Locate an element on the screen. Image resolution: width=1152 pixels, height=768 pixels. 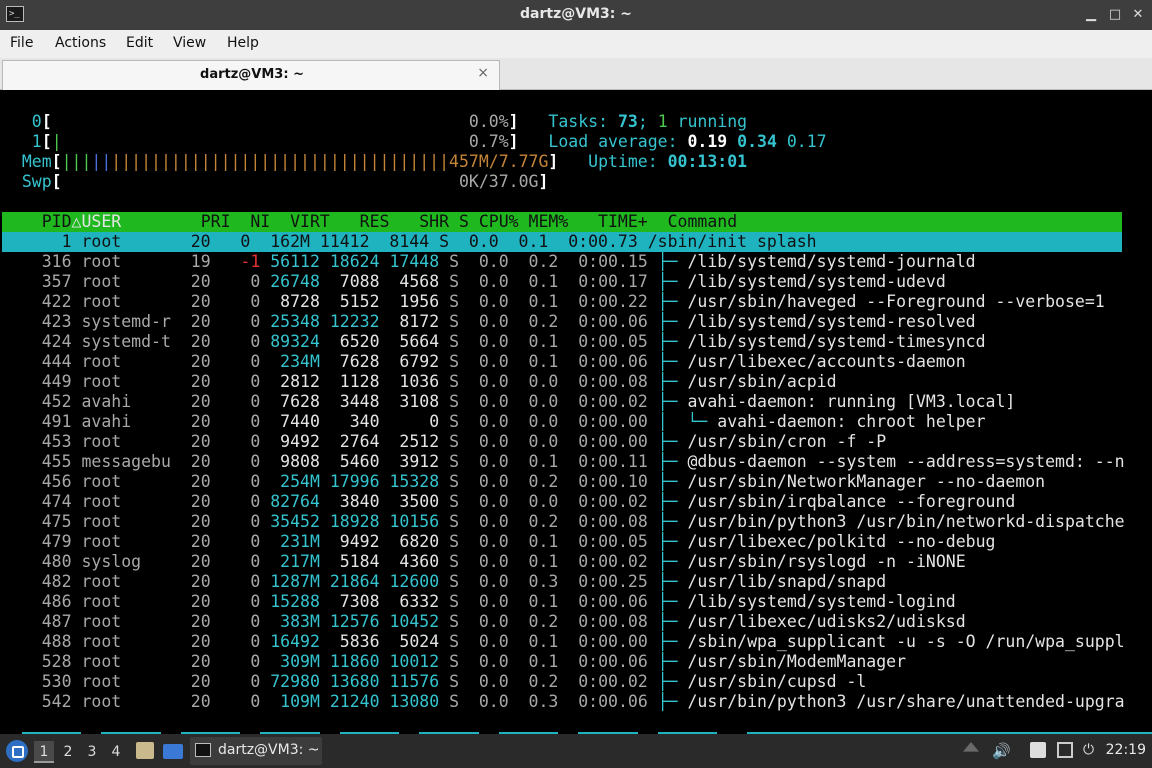
terminal-text: 3912 is located at coordinates (409, 461).